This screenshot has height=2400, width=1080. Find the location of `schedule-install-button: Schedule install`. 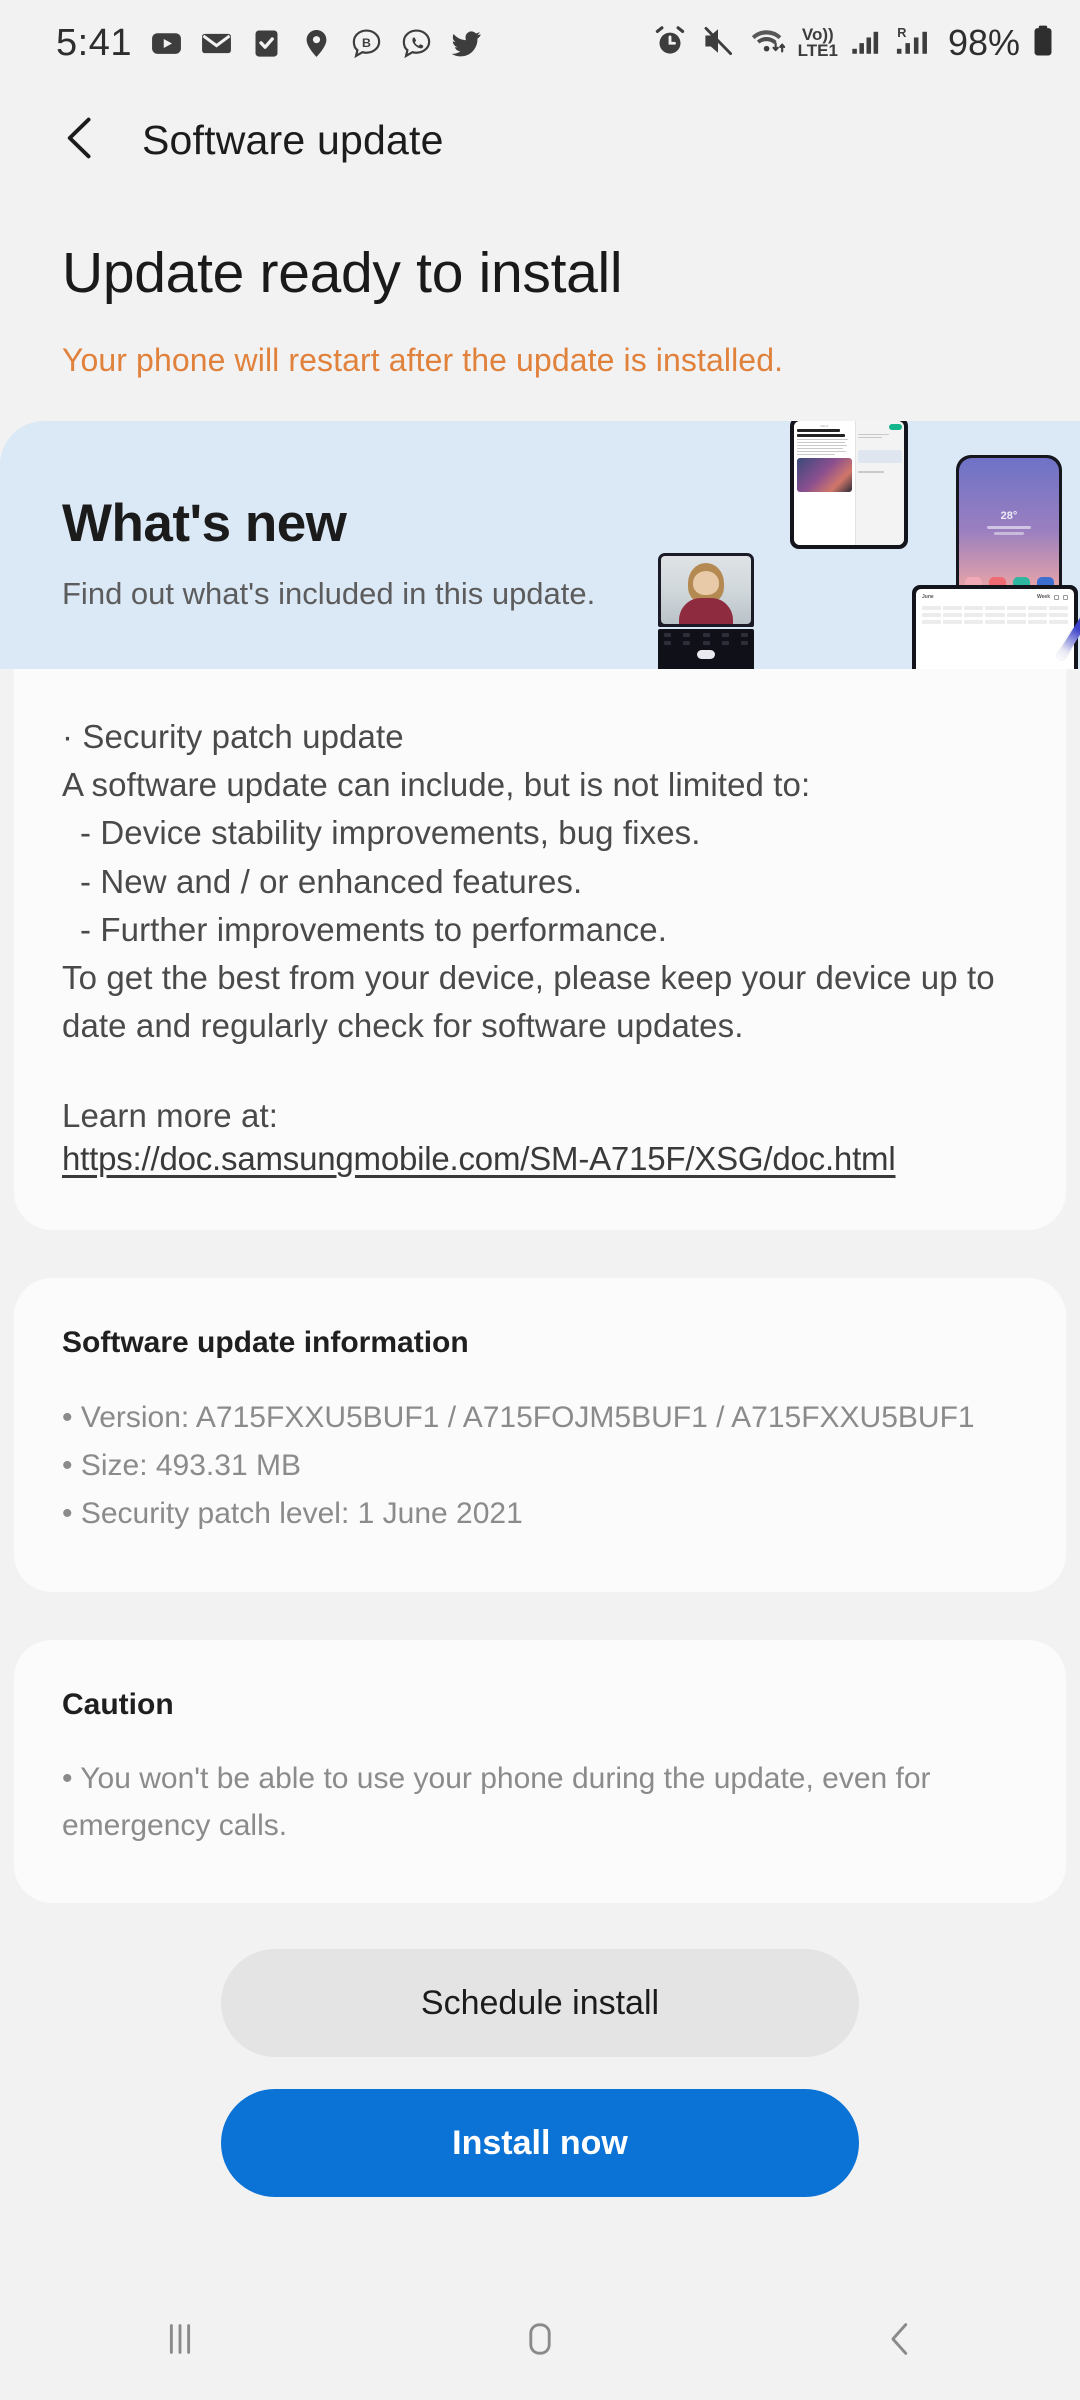

schedule-install-button: Schedule install is located at coordinates (540, 2003).